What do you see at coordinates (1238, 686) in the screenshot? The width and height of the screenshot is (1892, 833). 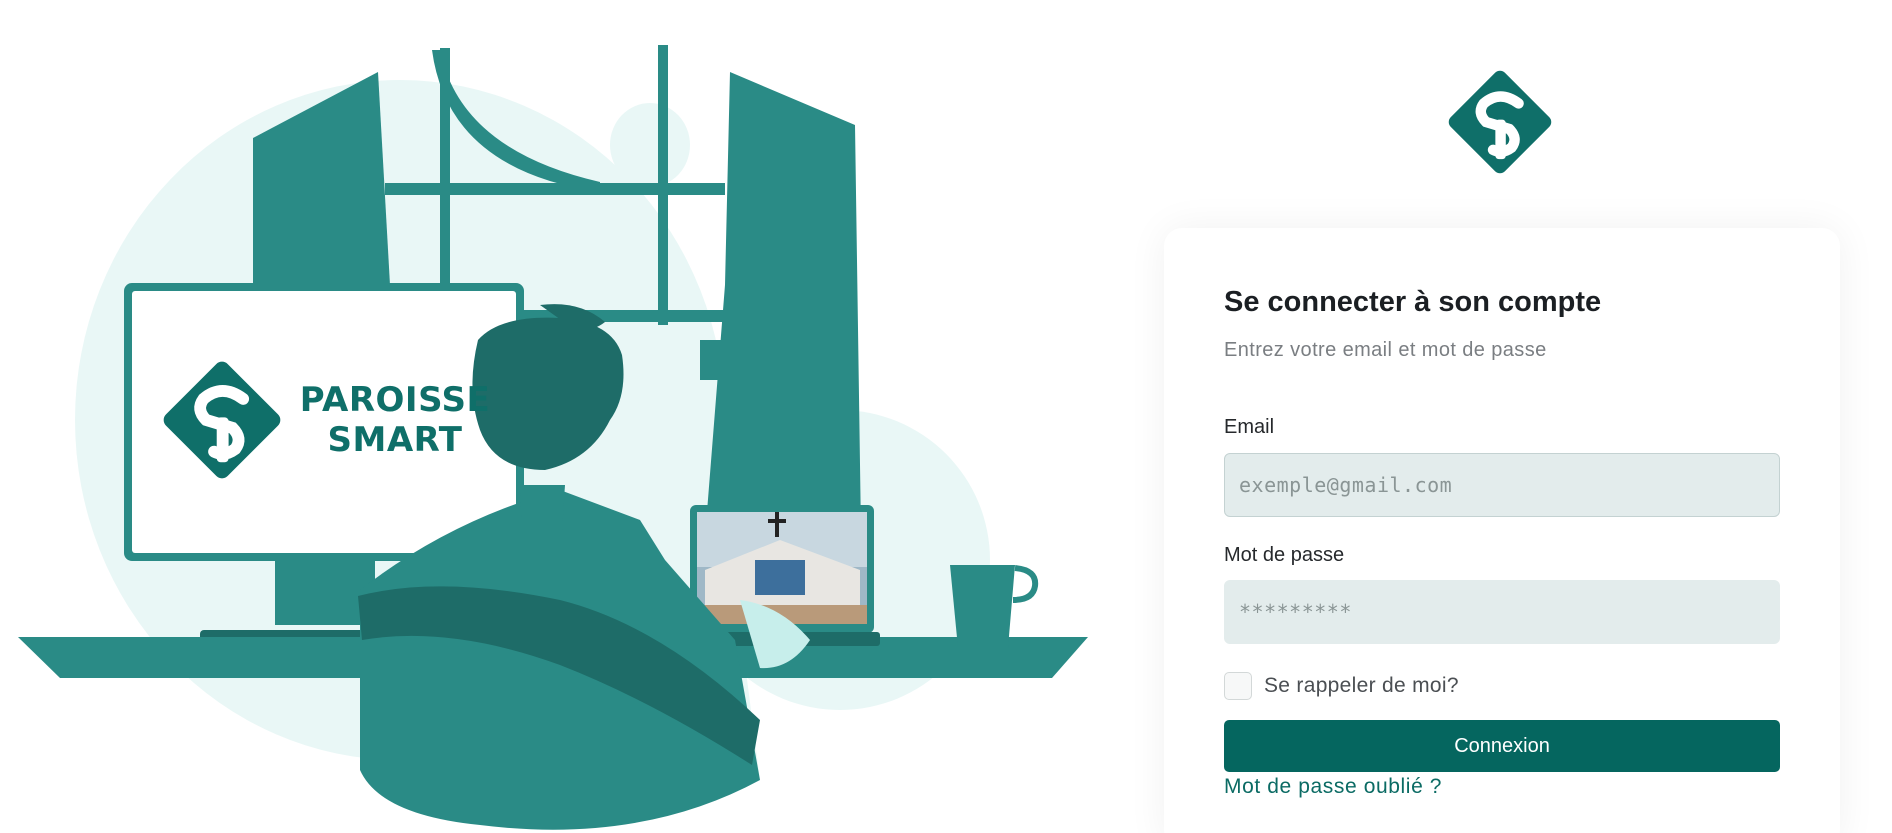 I see `remember-me-checkbox` at bounding box center [1238, 686].